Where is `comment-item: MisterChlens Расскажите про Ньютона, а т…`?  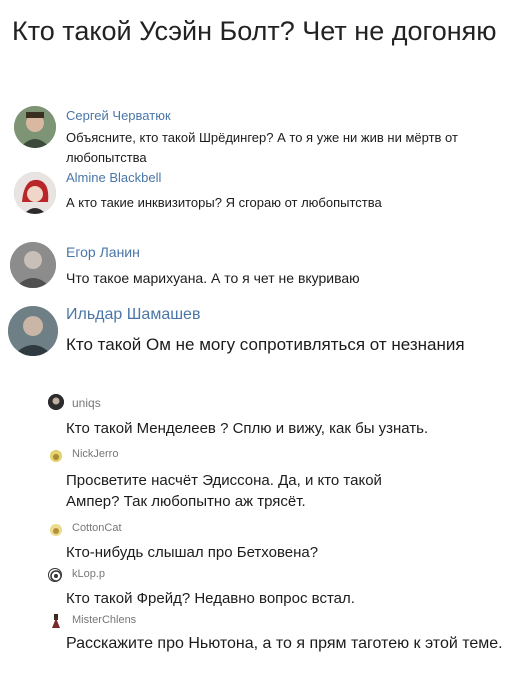
comment-item: MisterChlens Расскажите про Ньютона, а т… is located at coordinates (263, 648).